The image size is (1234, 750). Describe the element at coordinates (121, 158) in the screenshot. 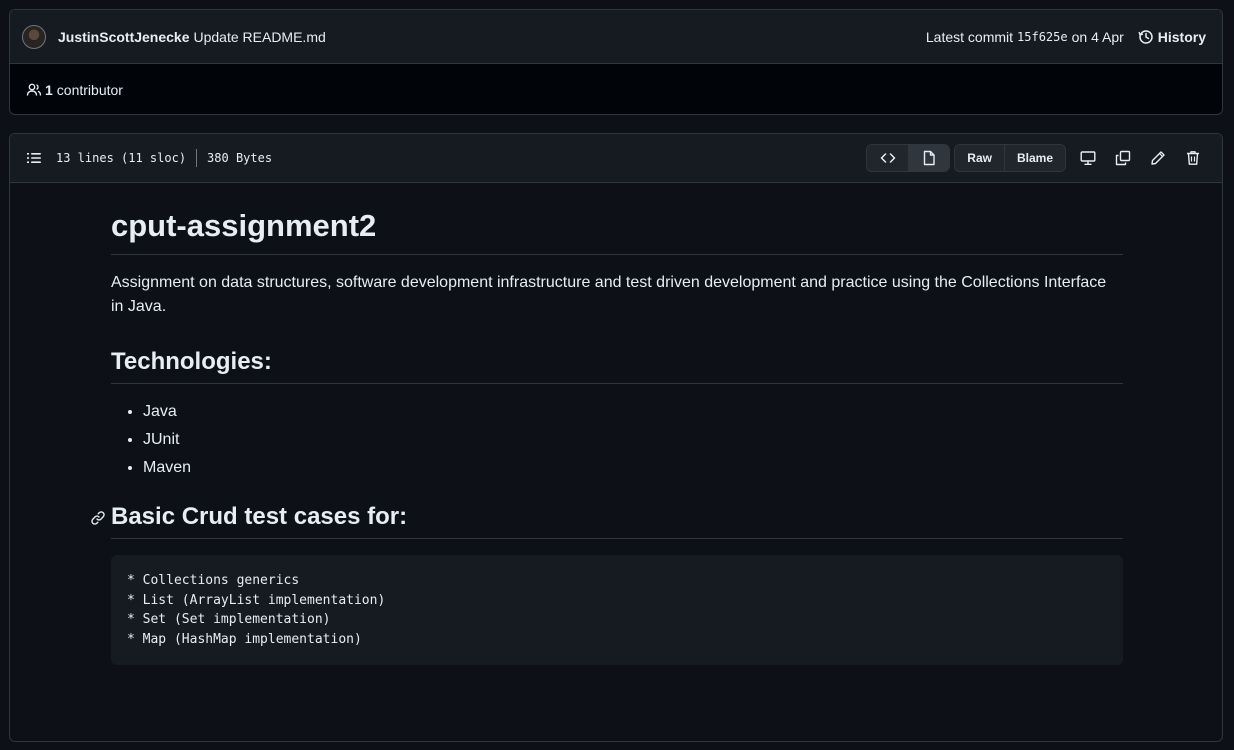

I see `file-lines: 13 lines (11 sloc)` at that location.